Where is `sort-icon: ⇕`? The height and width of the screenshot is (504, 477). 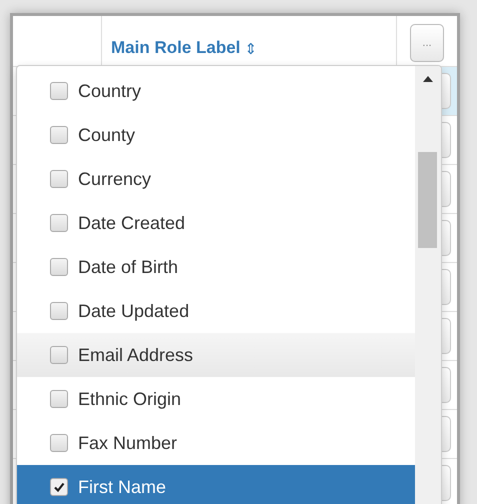 sort-icon: ⇕ is located at coordinates (251, 49).